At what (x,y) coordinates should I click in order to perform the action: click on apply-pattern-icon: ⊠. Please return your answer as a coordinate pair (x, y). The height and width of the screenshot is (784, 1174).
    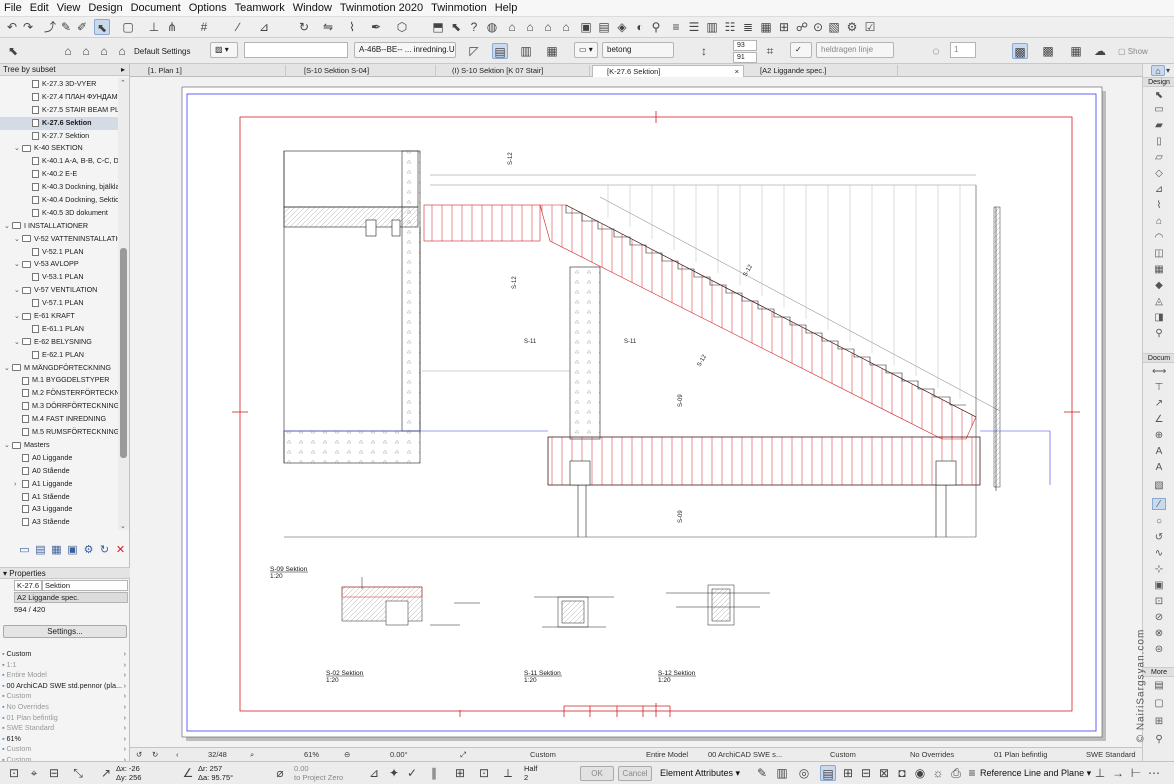
    Looking at the image, I should click on (884, 773).